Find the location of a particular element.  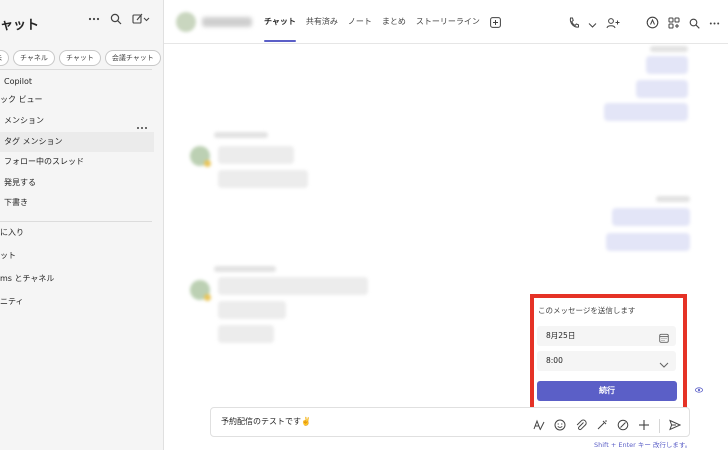

sidebar-item-discover: 発見する is located at coordinates (81, 183).